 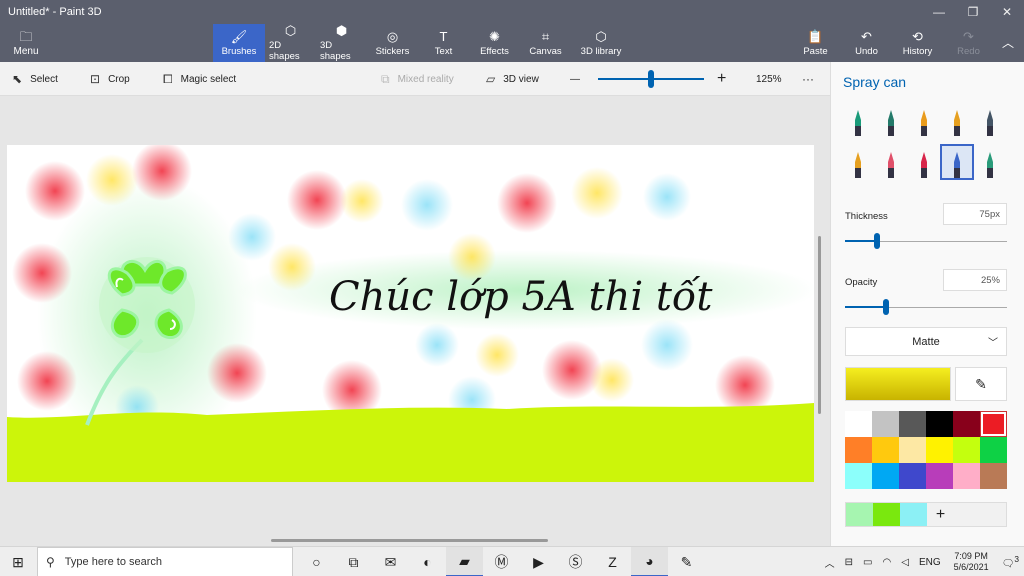 What do you see at coordinates (866, 43) in the screenshot?
I see `undo-button: ↶ Undo` at bounding box center [866, 43].